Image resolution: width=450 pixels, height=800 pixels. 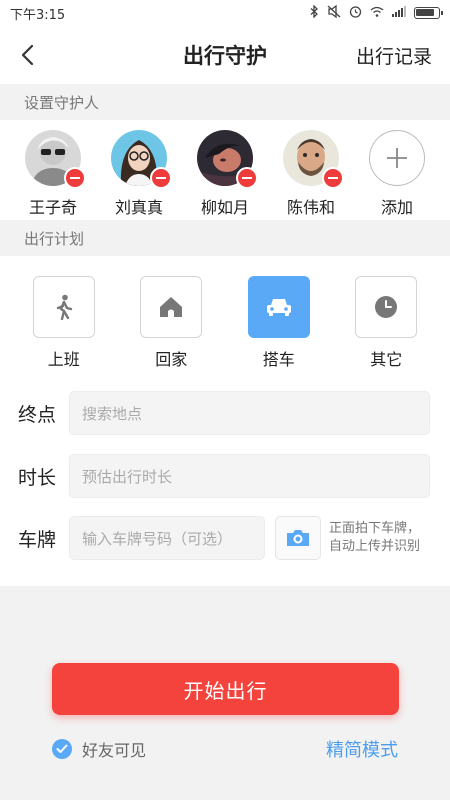 I want to click on mode-home: 回家, so click(x=171, y=323).